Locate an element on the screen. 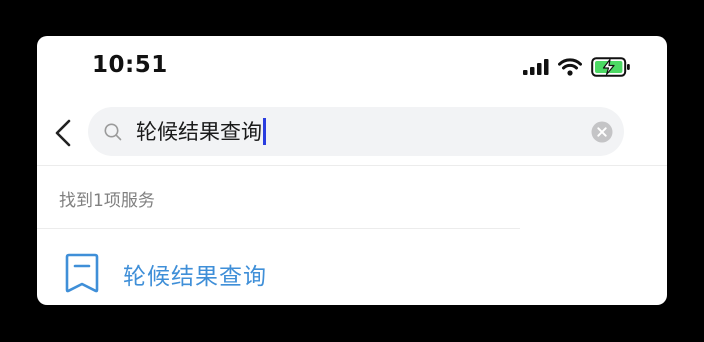  search-query: 轮候结果查询 is located at coordinates (199, 131).